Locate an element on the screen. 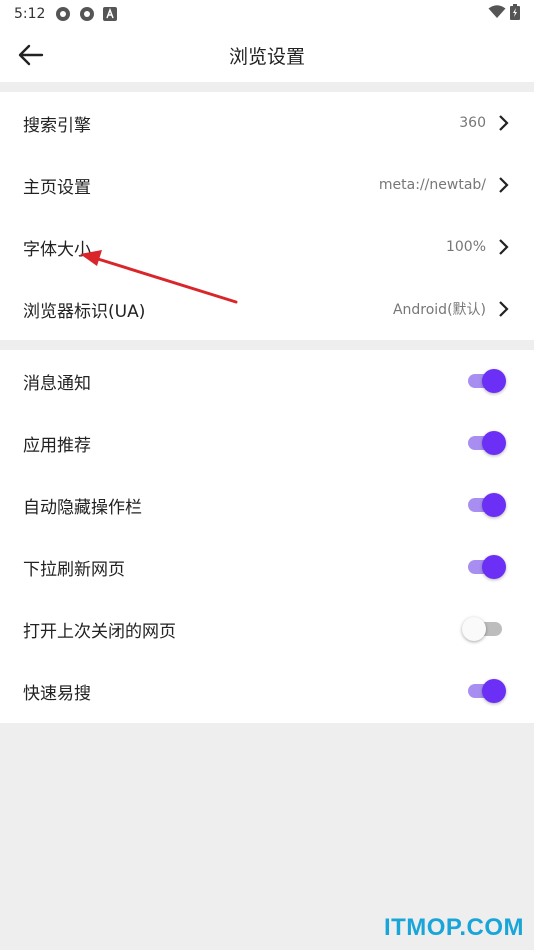 The image size is (534, 950). back-button is located at coordinates (31, 55).